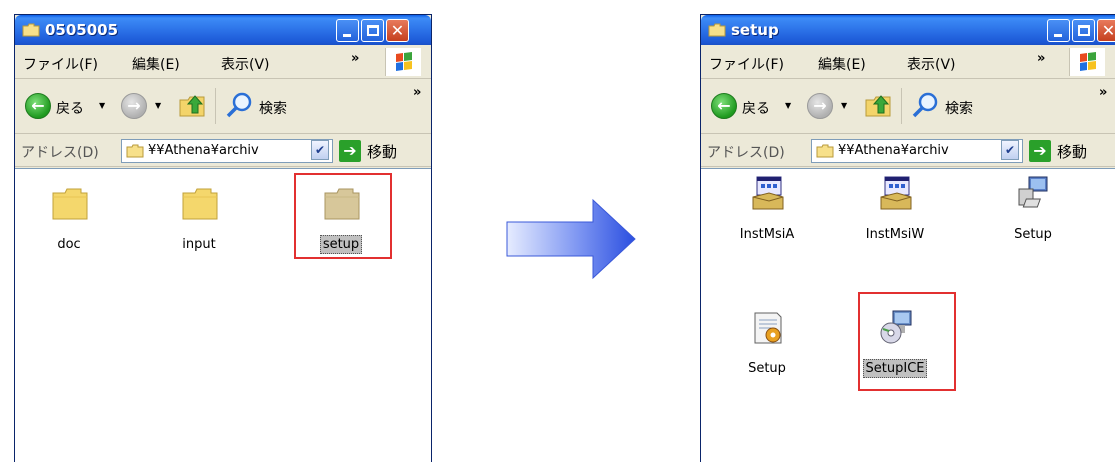 The width and height of the screenshot is (1115, 462). What do you see at coordinates (69, 226) in the screenshot?
I see `list-item: doc` at bounding box center [69, 226].